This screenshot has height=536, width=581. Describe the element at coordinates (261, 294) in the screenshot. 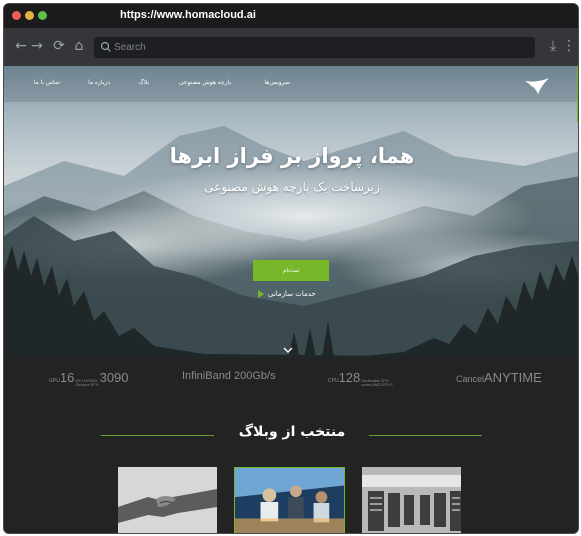

I see `play-arrow-icon` at that location.